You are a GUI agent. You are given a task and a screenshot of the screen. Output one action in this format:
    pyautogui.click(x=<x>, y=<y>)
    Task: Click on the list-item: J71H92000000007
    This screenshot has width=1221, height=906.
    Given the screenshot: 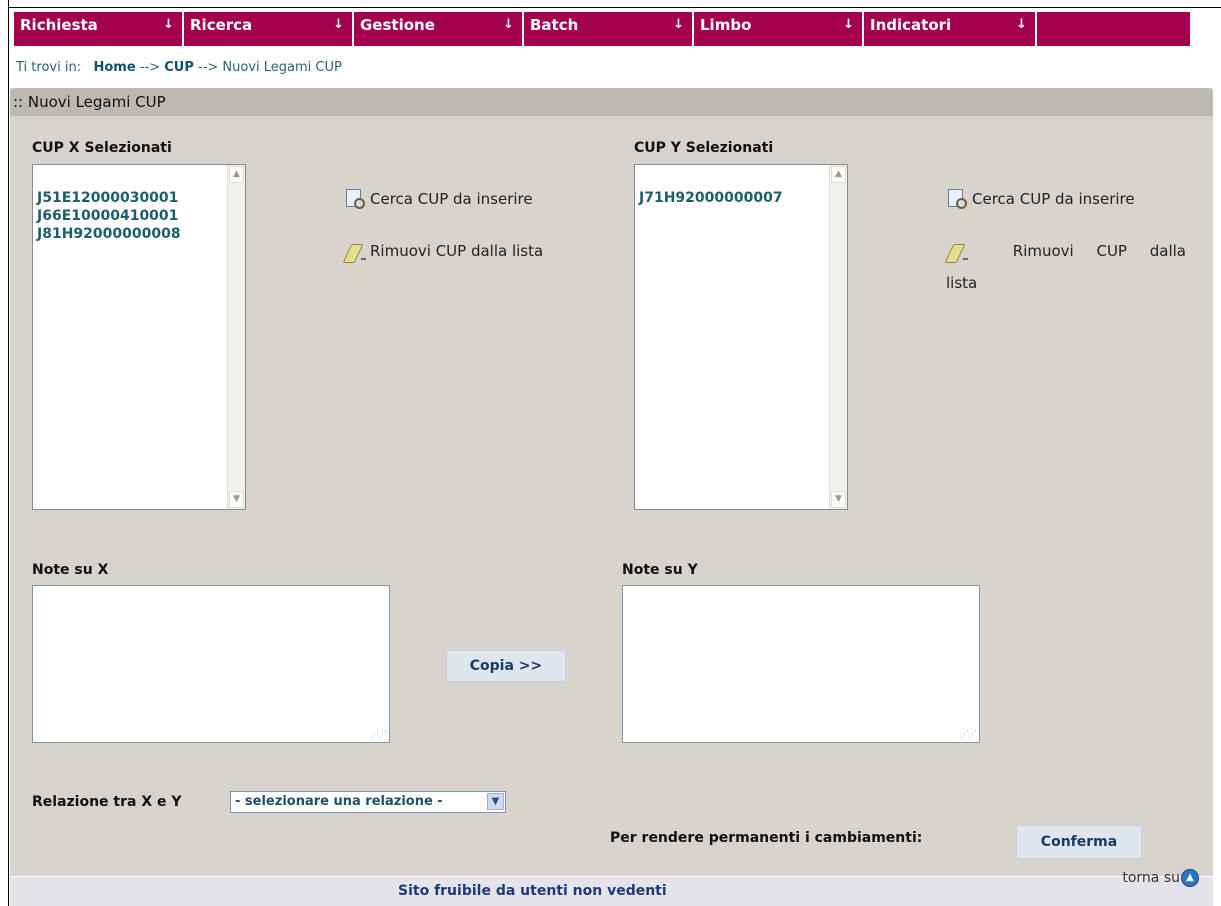 What is the action you would take?
    pyautogui.click(x=711, y=198)
    